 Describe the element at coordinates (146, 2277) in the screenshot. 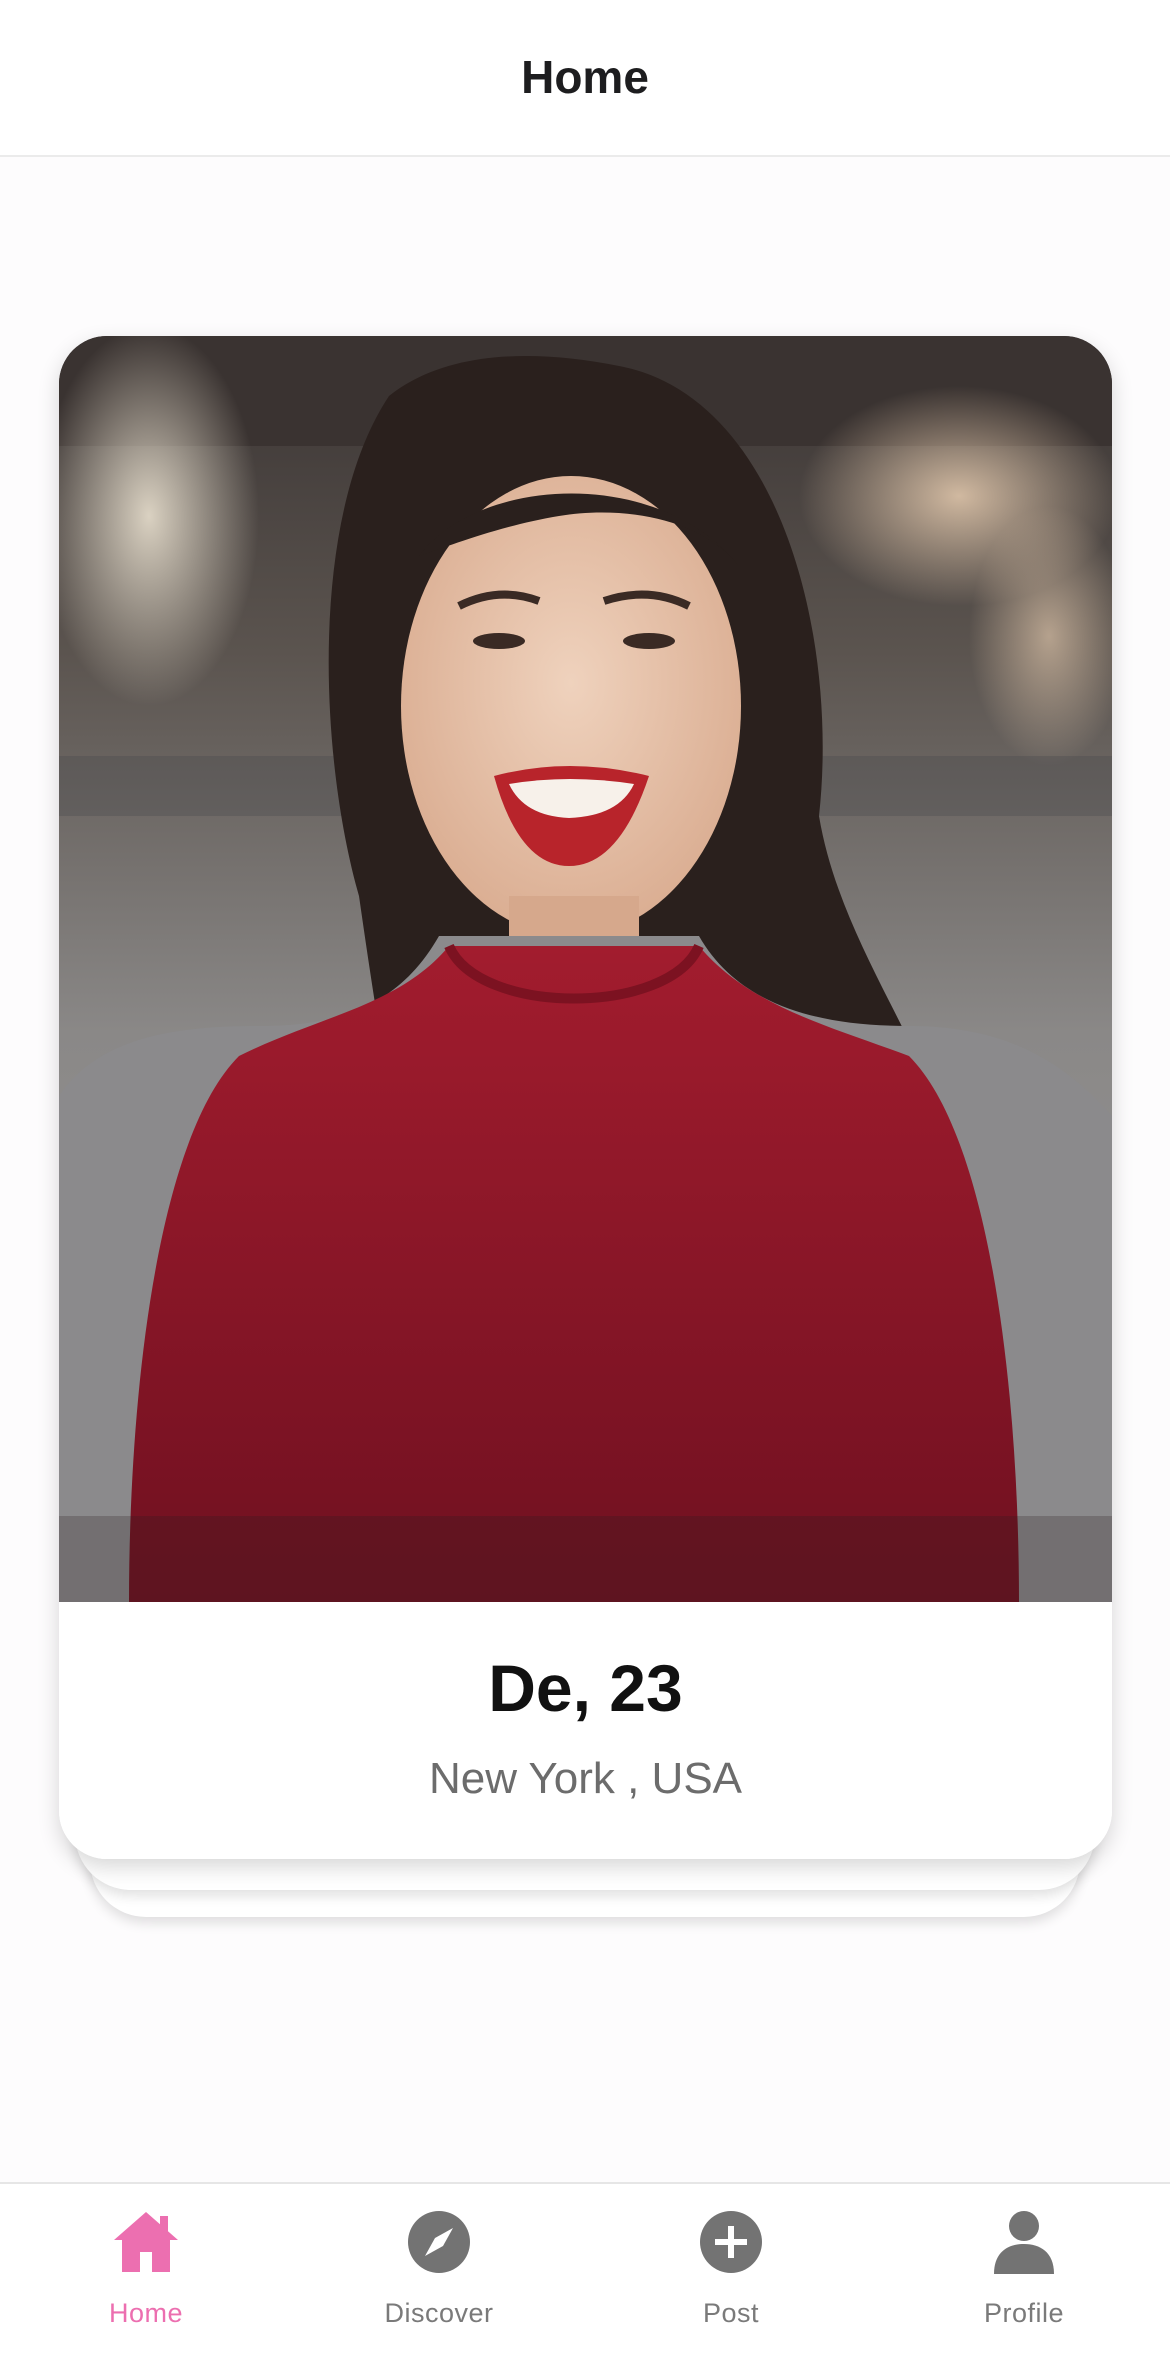

I see `tab-home: Home` at that location.